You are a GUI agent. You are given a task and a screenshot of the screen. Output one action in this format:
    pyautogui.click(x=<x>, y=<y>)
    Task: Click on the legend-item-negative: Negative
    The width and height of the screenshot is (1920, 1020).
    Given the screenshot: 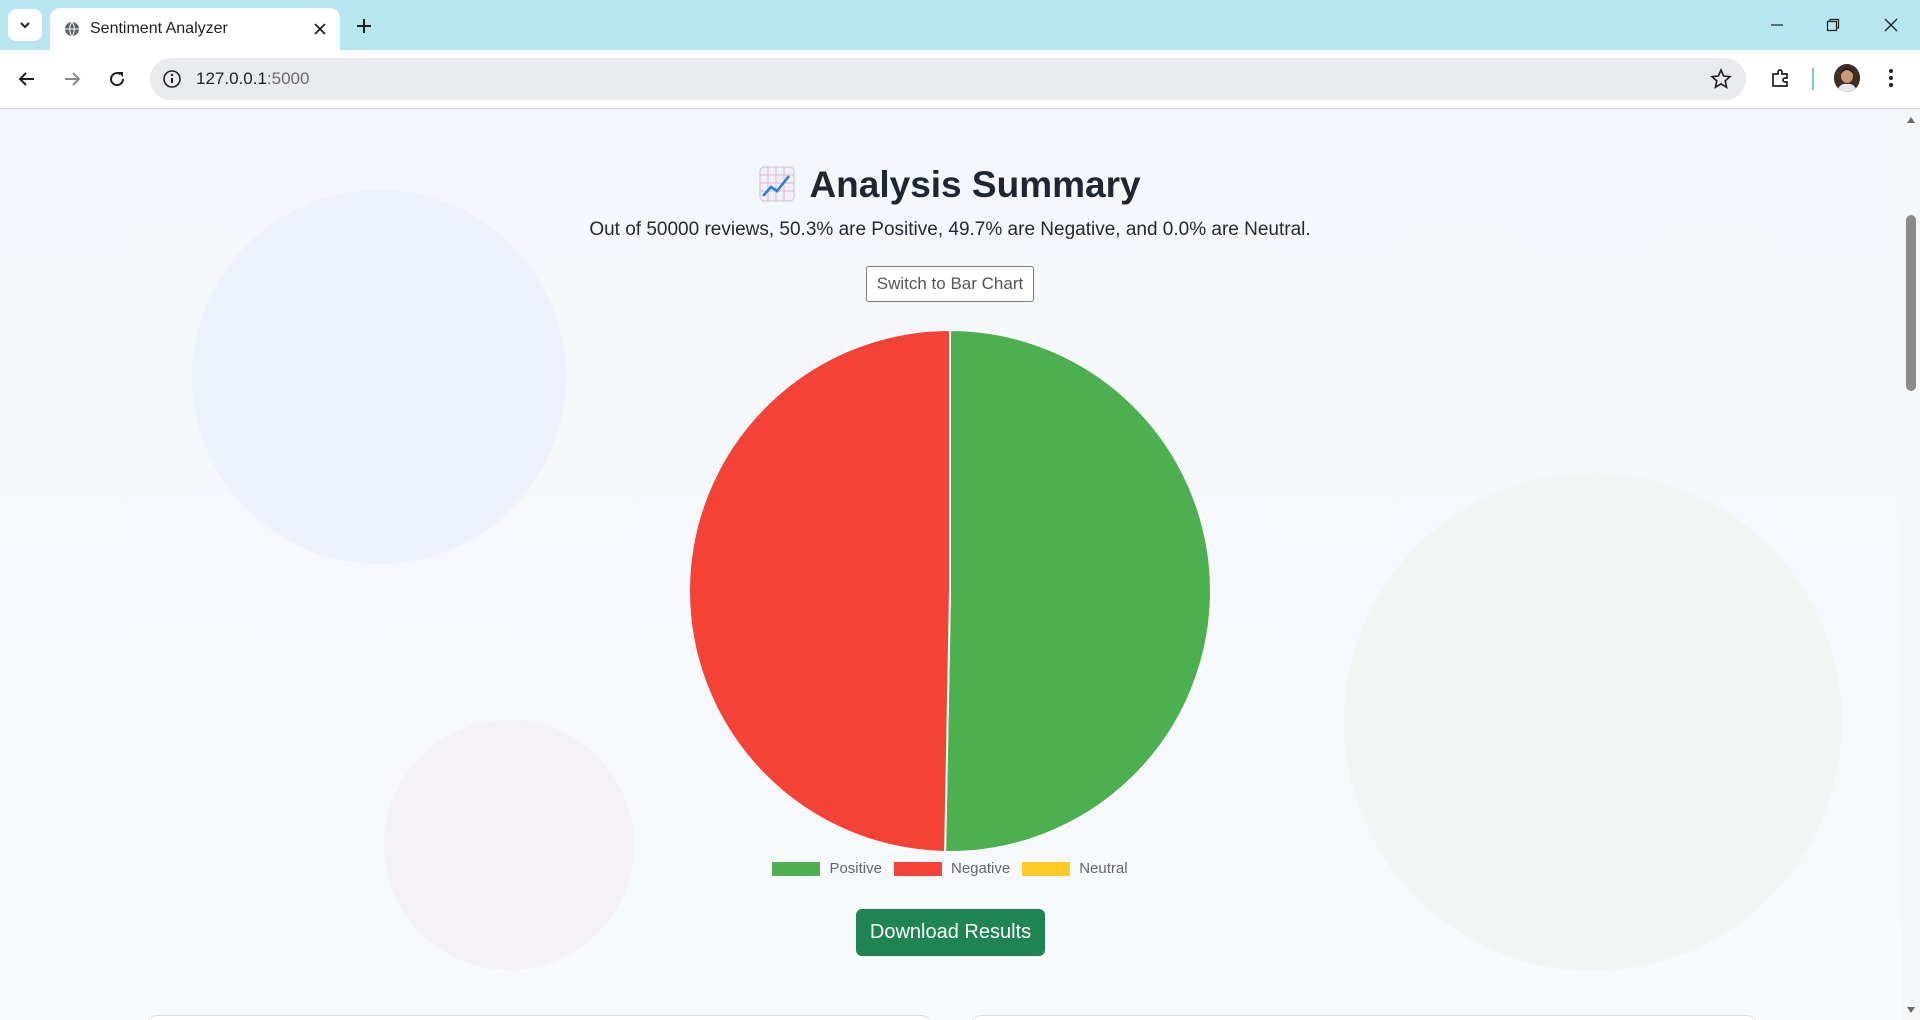 What is the action you would take?
    pyautogui.click(x=952, y=868)
    